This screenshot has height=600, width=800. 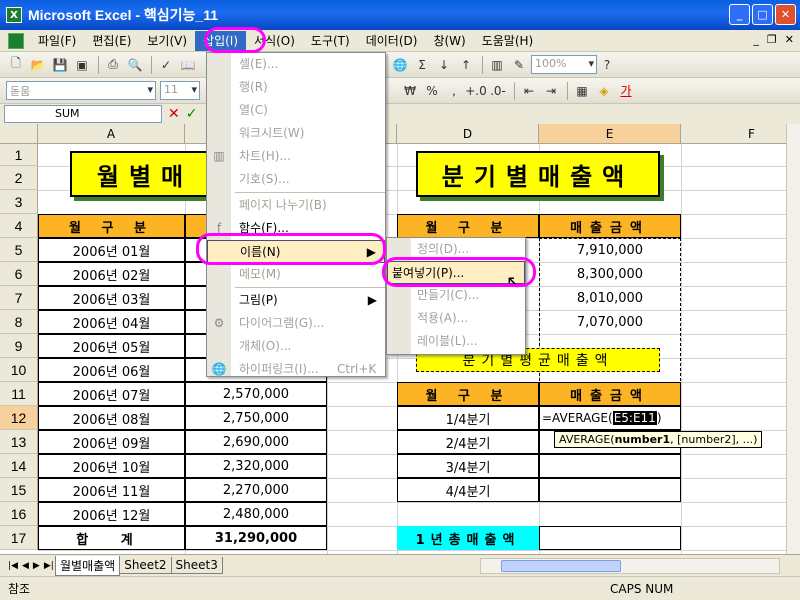 I want to click on row-header: 6, so click(x=19, y=274).